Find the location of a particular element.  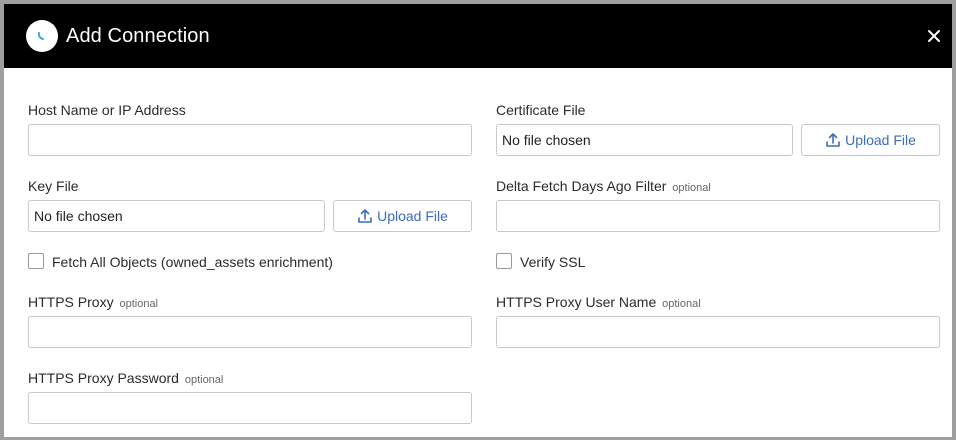

close-icon is located at coordinates (934, 36).